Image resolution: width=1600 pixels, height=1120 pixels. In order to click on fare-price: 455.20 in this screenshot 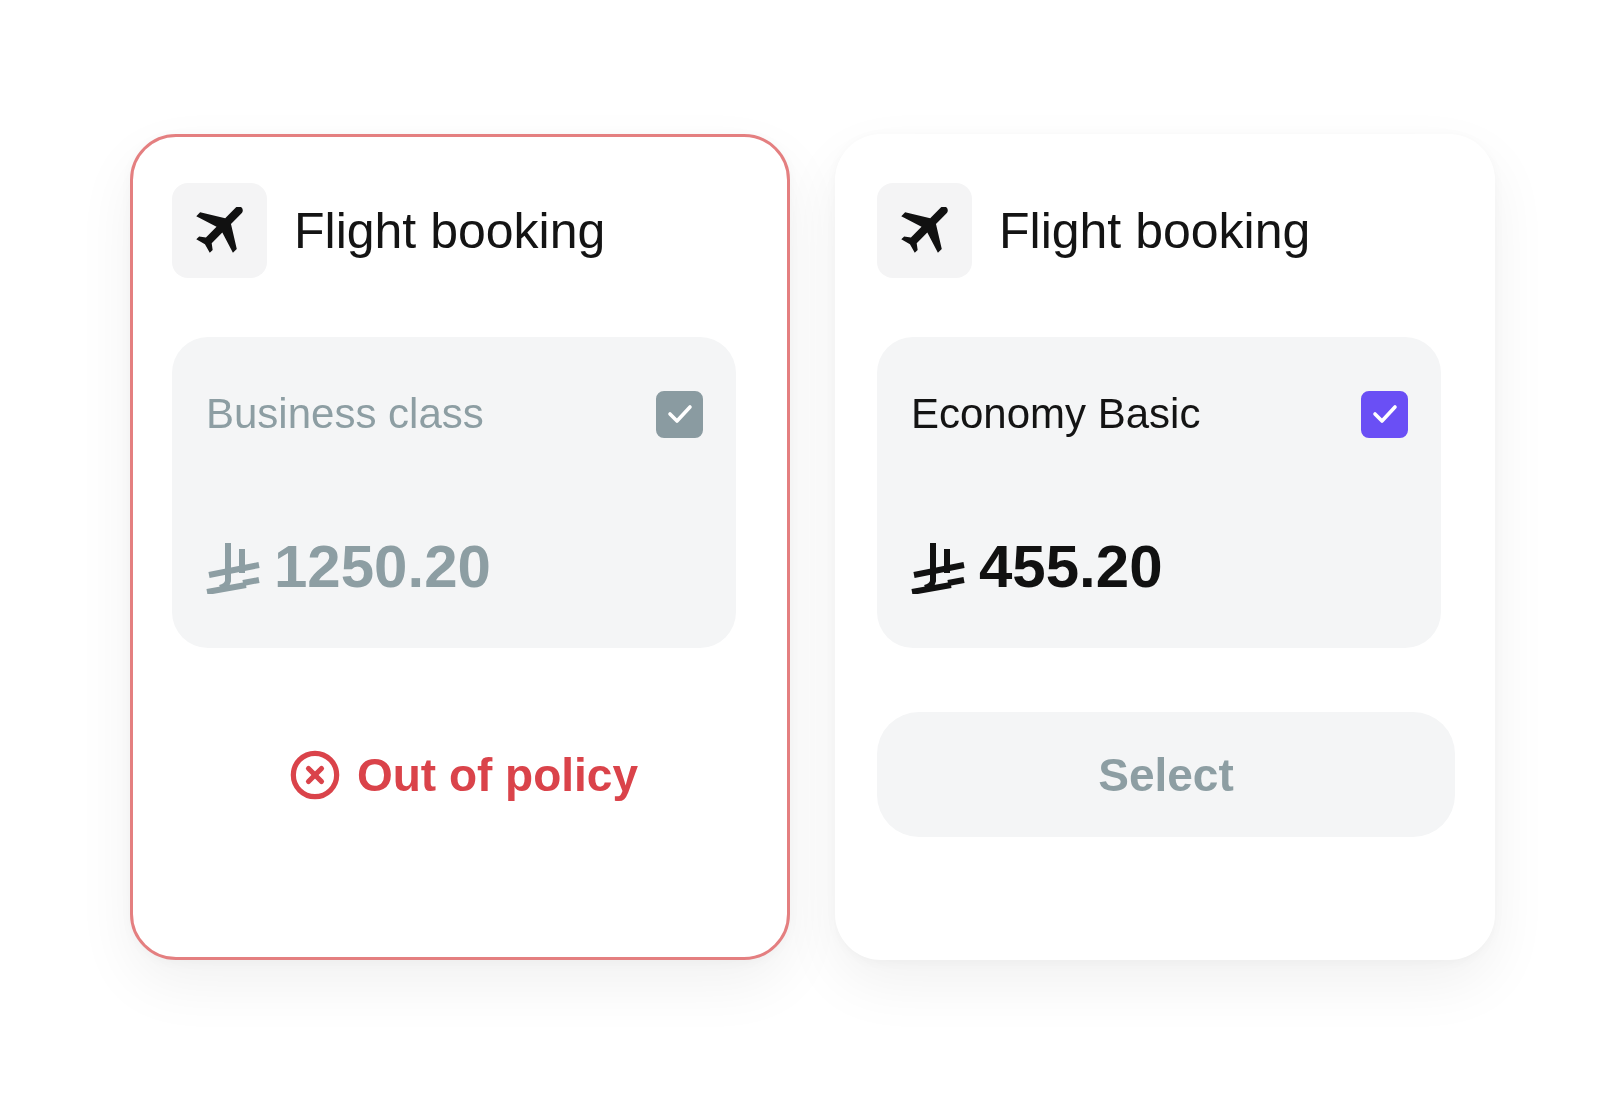, I will do `click(1071, 566)`.